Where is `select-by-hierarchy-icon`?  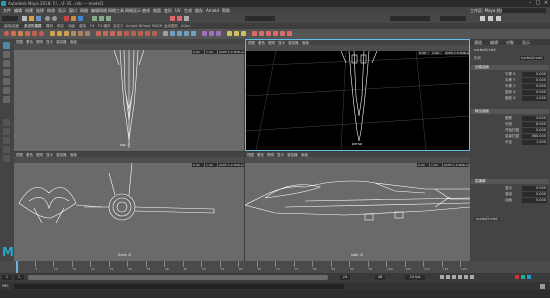
select-by-hierarchy-icon is located at coordinates (66, 18).